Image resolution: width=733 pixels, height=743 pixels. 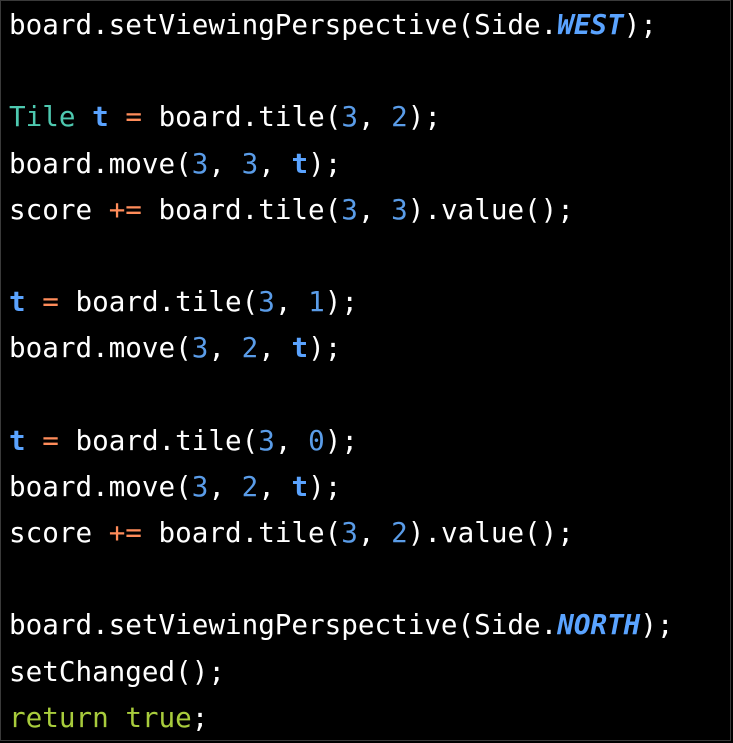 I want to click on number-token: 1, so click(x=316, y=302).